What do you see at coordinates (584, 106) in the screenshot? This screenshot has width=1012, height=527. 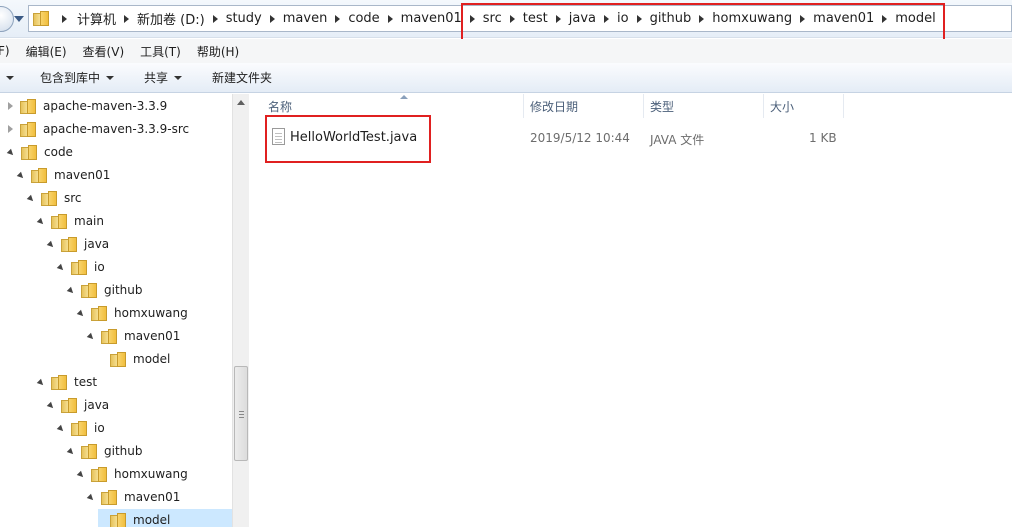 I see `column-header-modified: 修改日期` at bounding box center [584, 106].